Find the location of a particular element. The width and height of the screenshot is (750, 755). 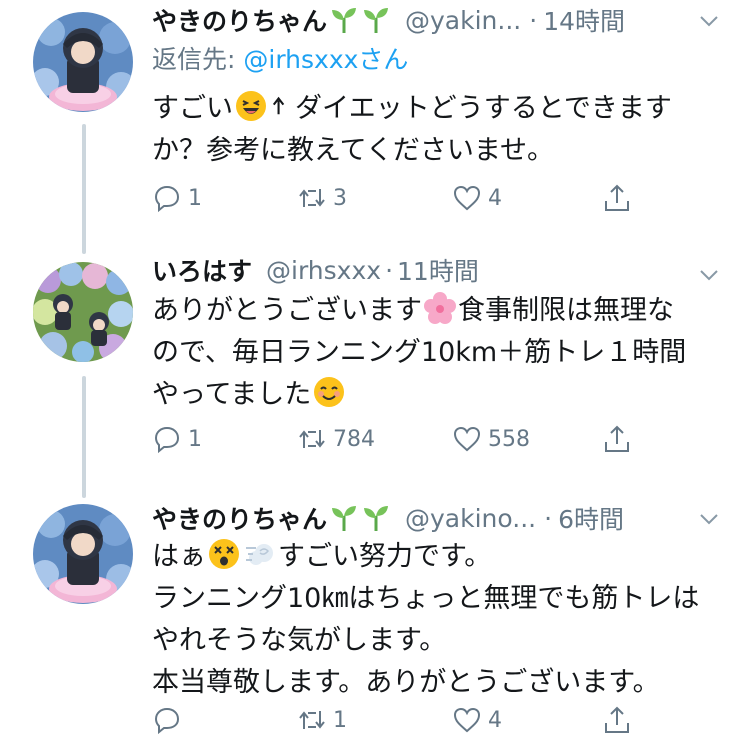

display-name: いろはす is located at coordinates (202, 270).